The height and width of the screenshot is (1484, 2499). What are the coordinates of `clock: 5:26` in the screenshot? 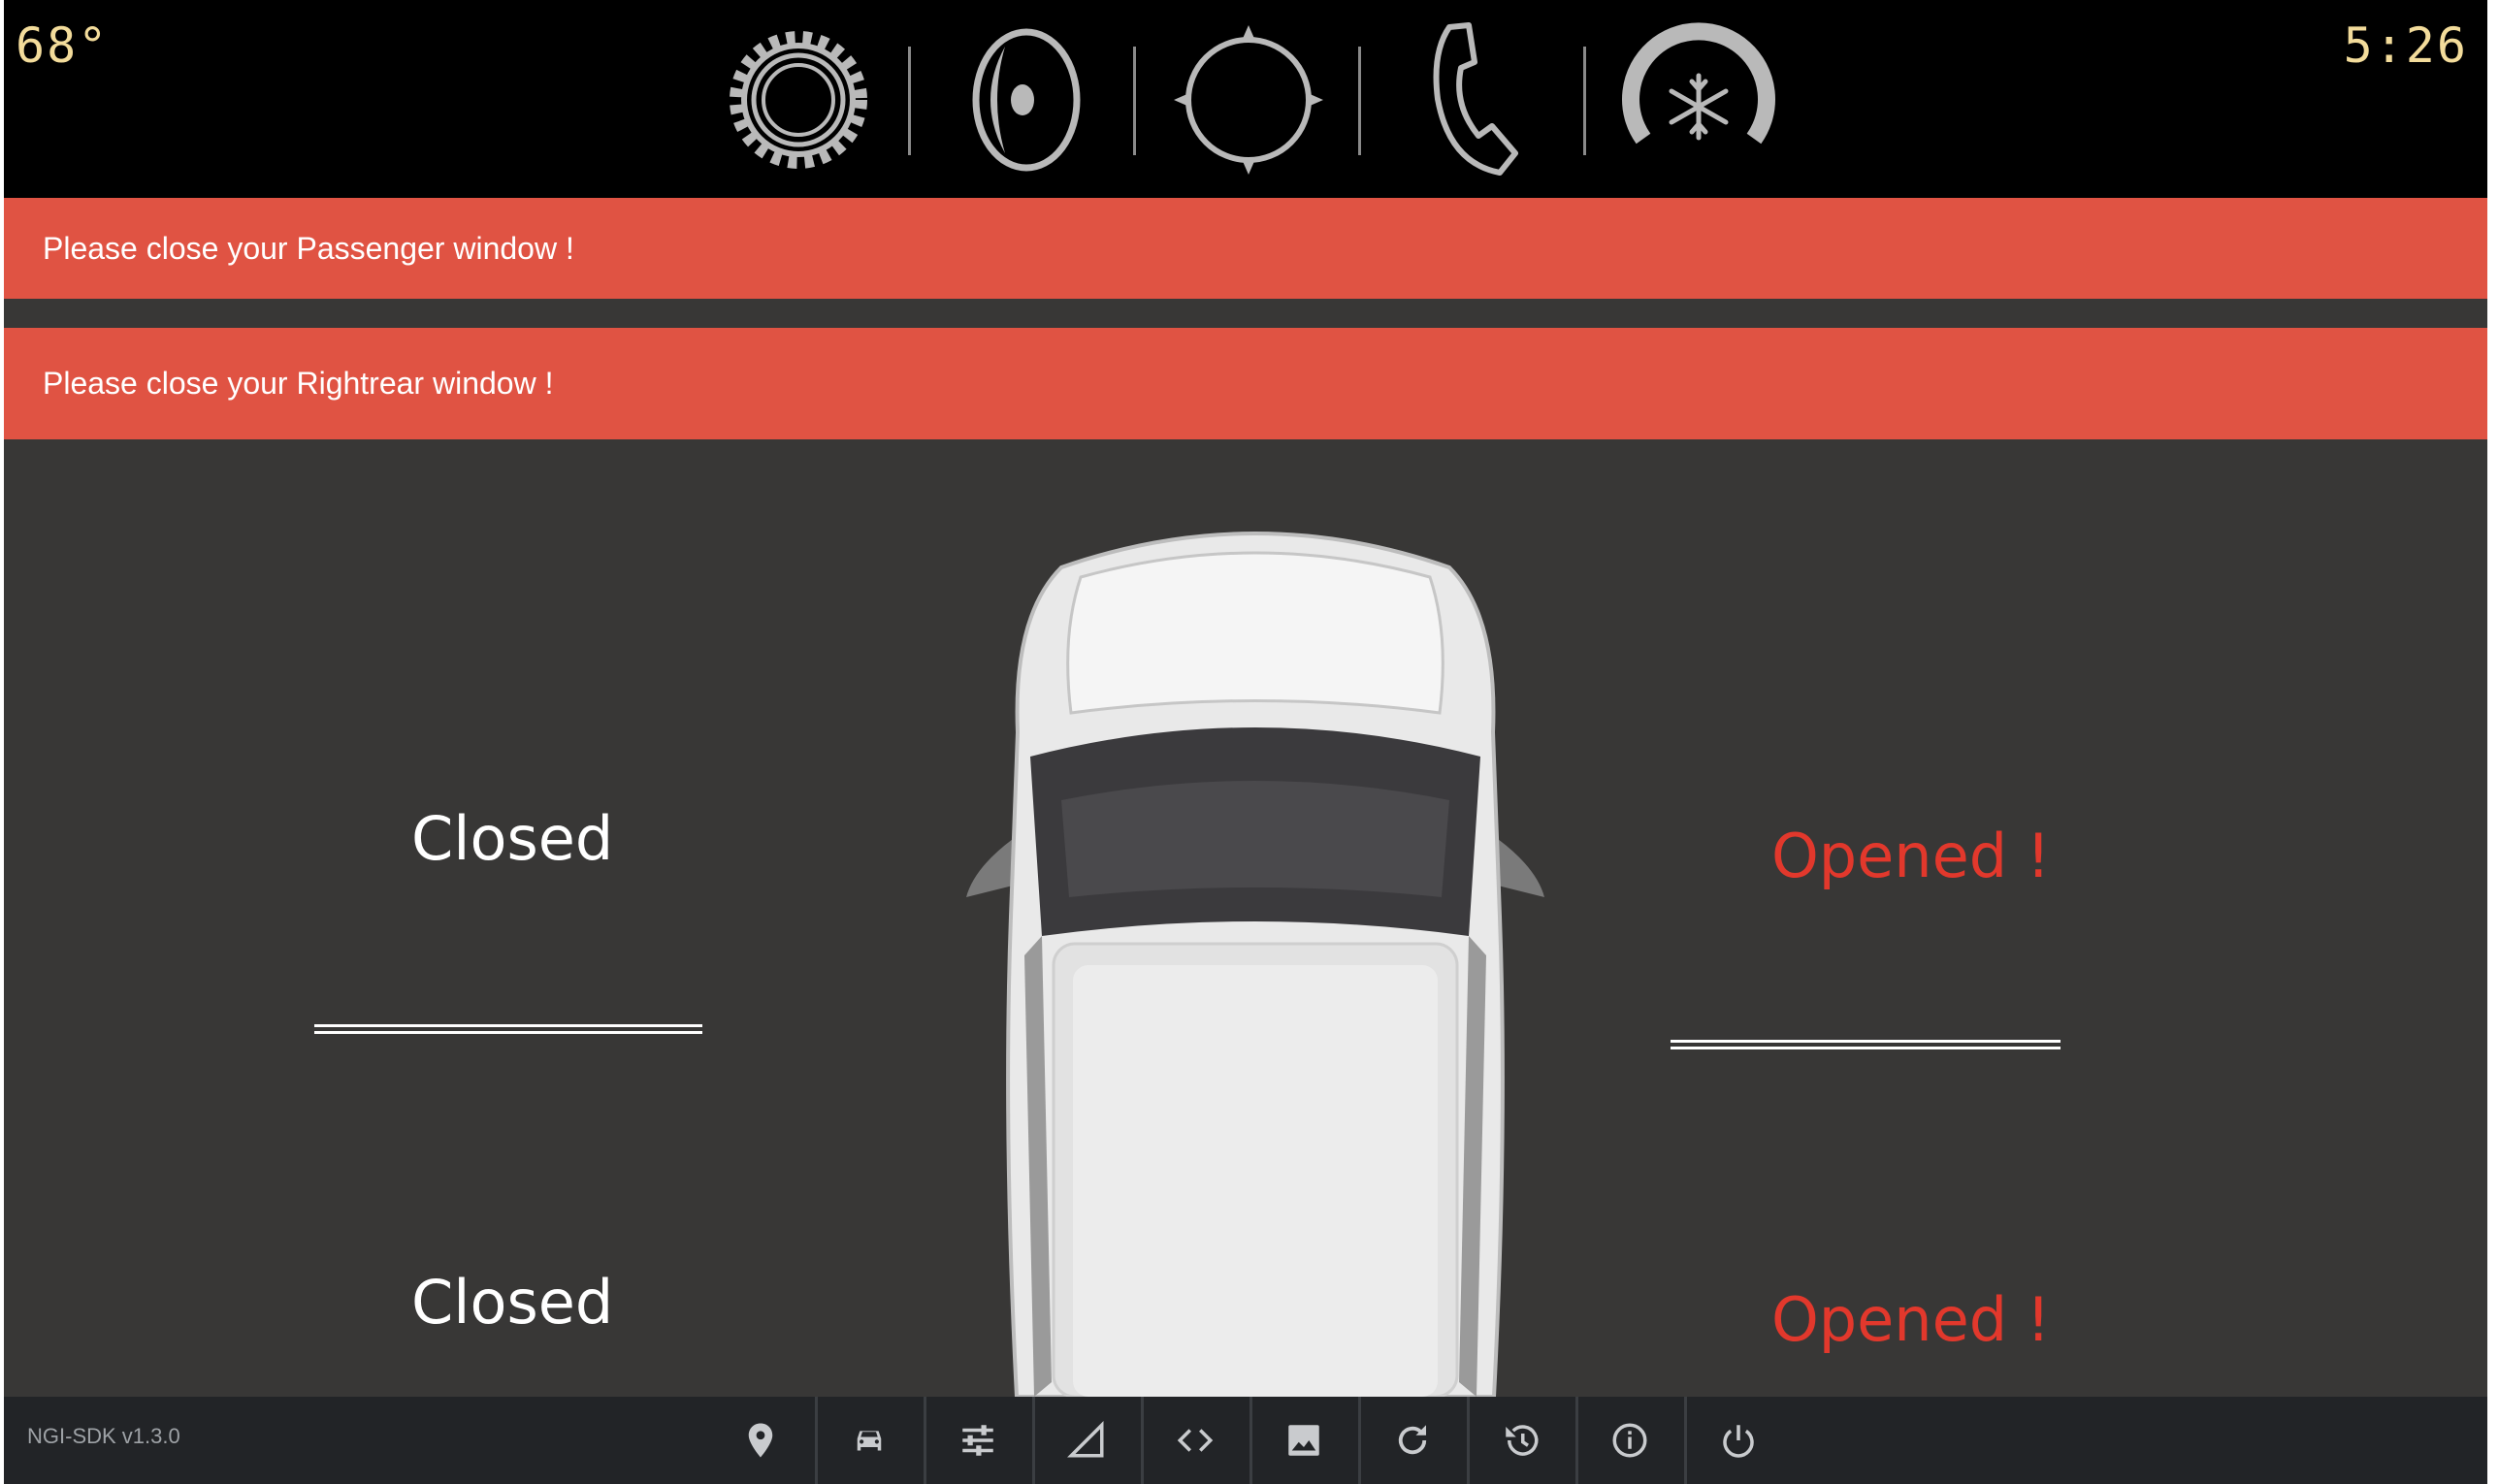 It's located at (2405, 46).